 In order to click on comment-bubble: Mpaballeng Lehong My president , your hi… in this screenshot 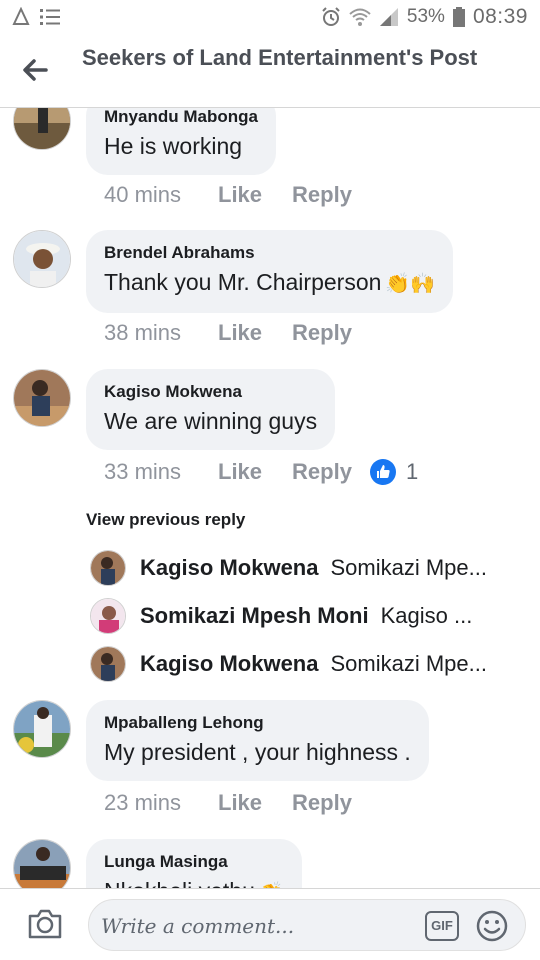, I will do `click(257, 740)`.